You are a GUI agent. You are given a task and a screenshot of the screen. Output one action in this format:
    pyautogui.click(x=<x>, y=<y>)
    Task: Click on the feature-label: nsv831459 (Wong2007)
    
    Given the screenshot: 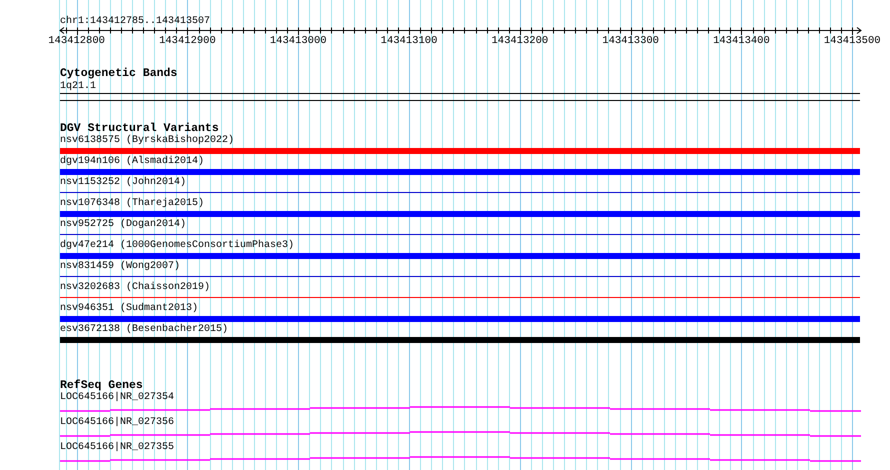 What is the action you would take?
    pyautogui.click(x=120, y=267)
    